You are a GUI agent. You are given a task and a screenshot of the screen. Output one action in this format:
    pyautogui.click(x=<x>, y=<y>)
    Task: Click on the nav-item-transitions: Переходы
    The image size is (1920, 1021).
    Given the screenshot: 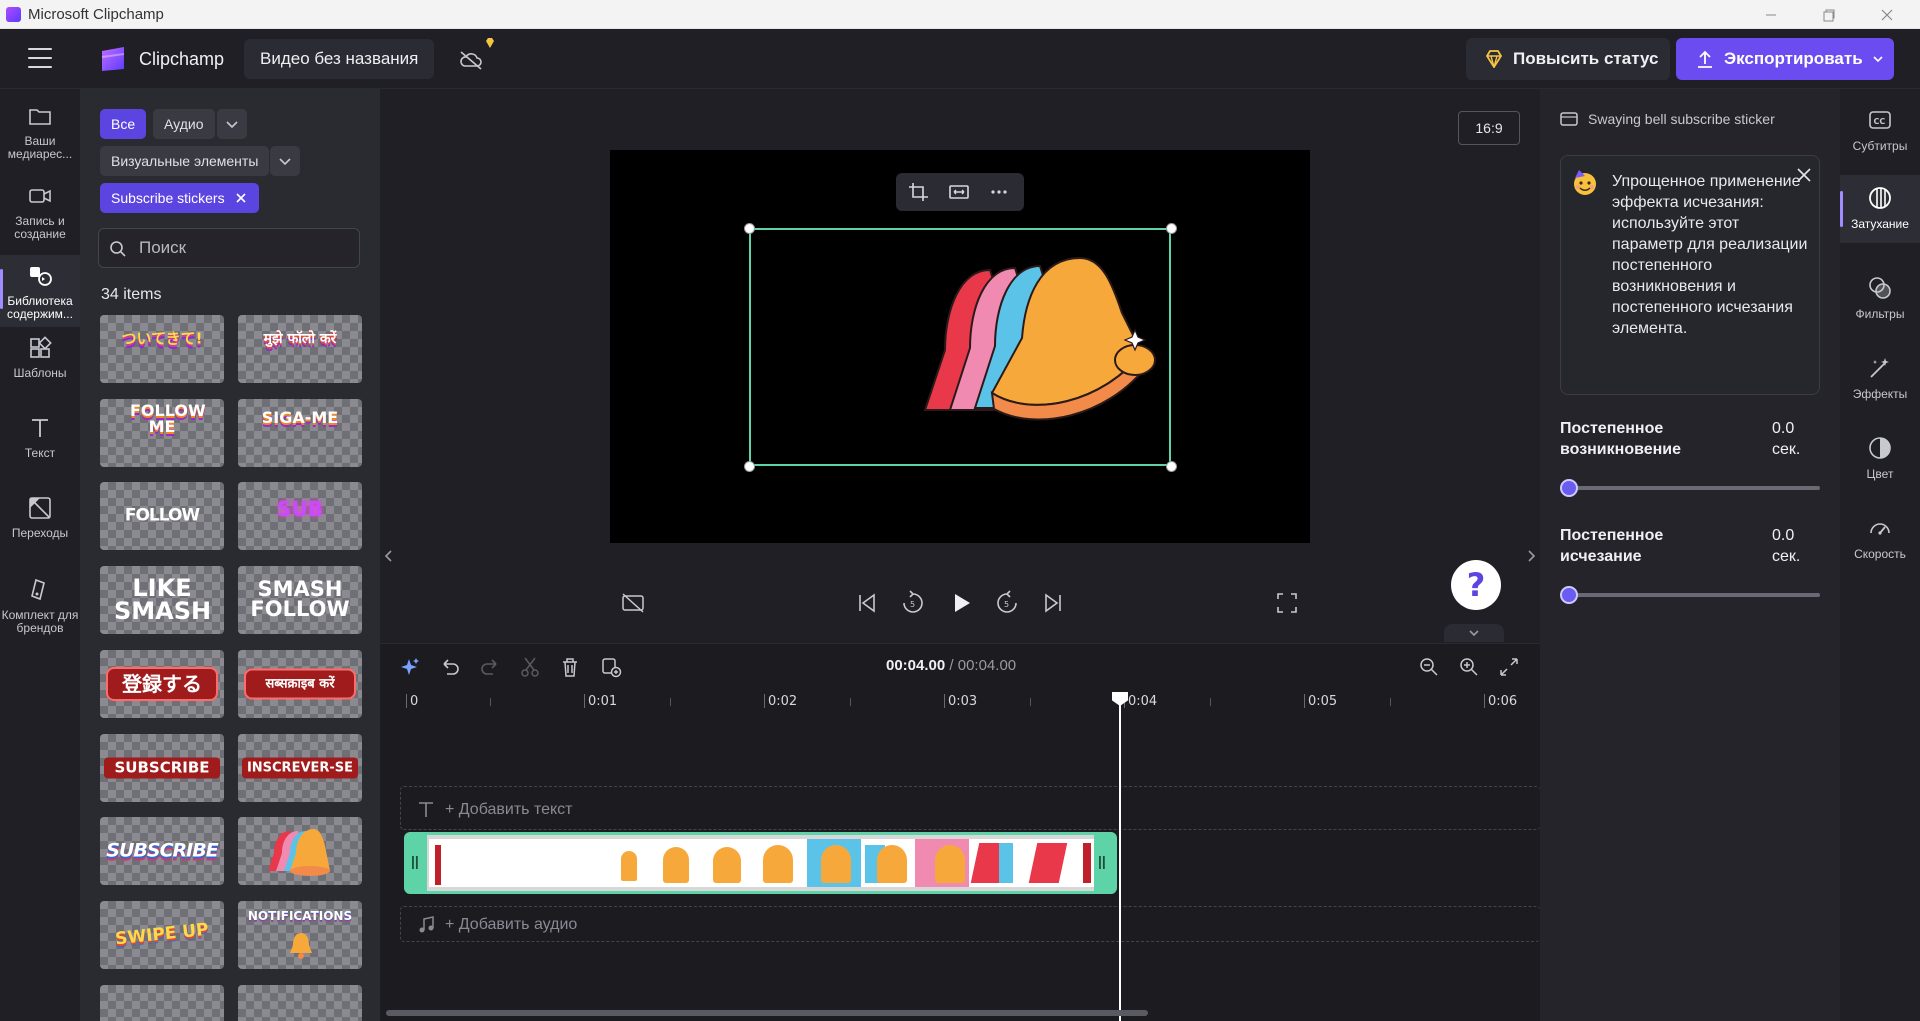 What is the action you would take?
    pyautogui.click(x=40, y=525)
    